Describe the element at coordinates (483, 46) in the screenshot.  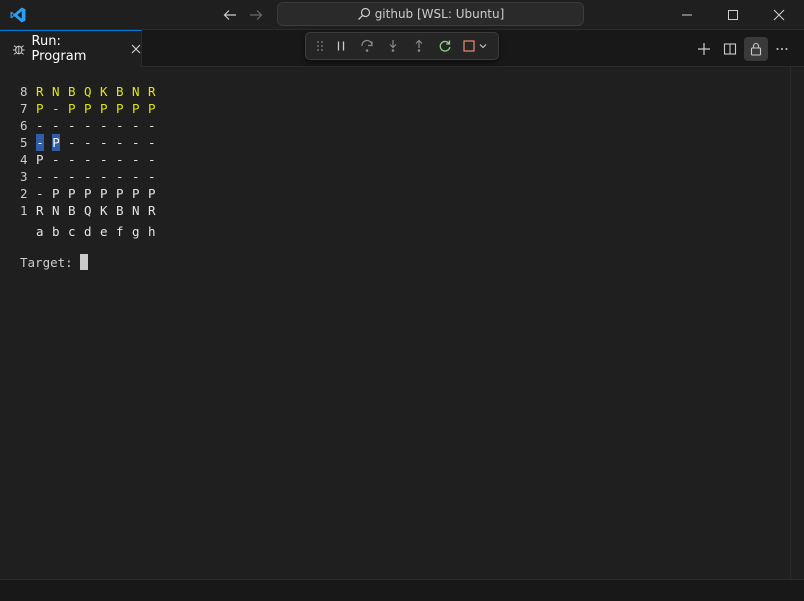
I see `chevron-down-icon` at that location.